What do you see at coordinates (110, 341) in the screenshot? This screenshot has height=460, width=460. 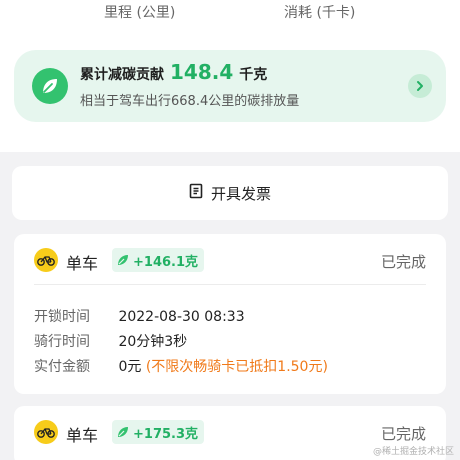 I see `ride-duration-row: 骑行时间 20分钟3秒` at bounding box center [110, 341].